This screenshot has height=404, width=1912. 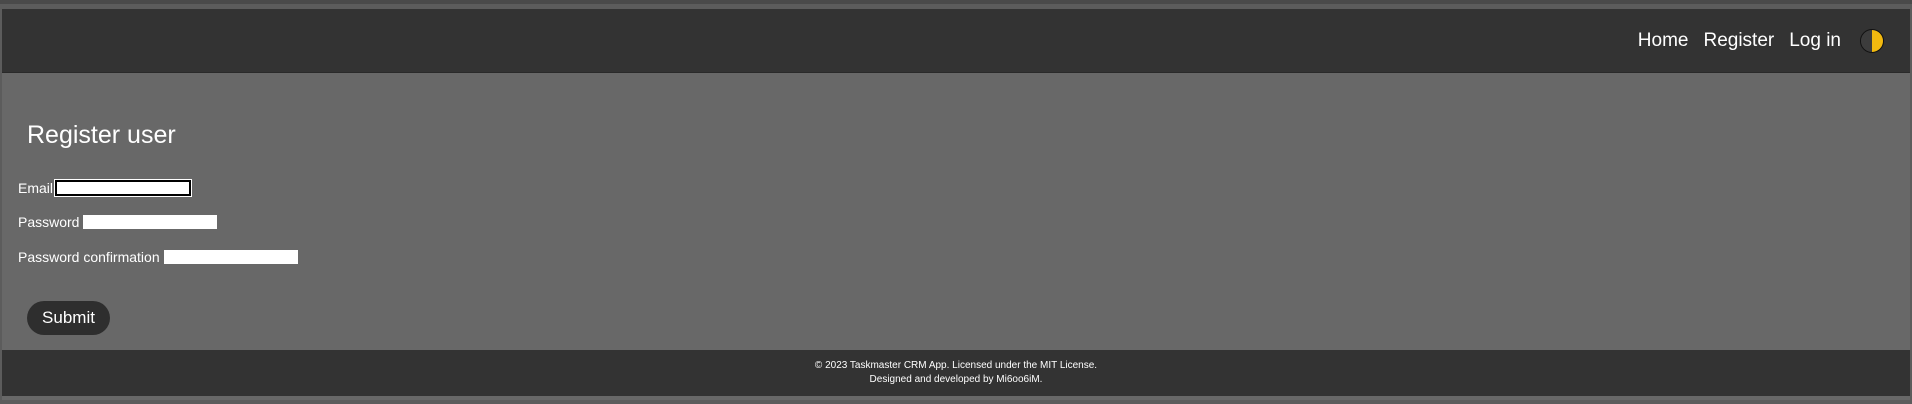 What do you see at coordinates (150, 222) in the screenshot?
I see `password-field` at bounding box center [150, 222].